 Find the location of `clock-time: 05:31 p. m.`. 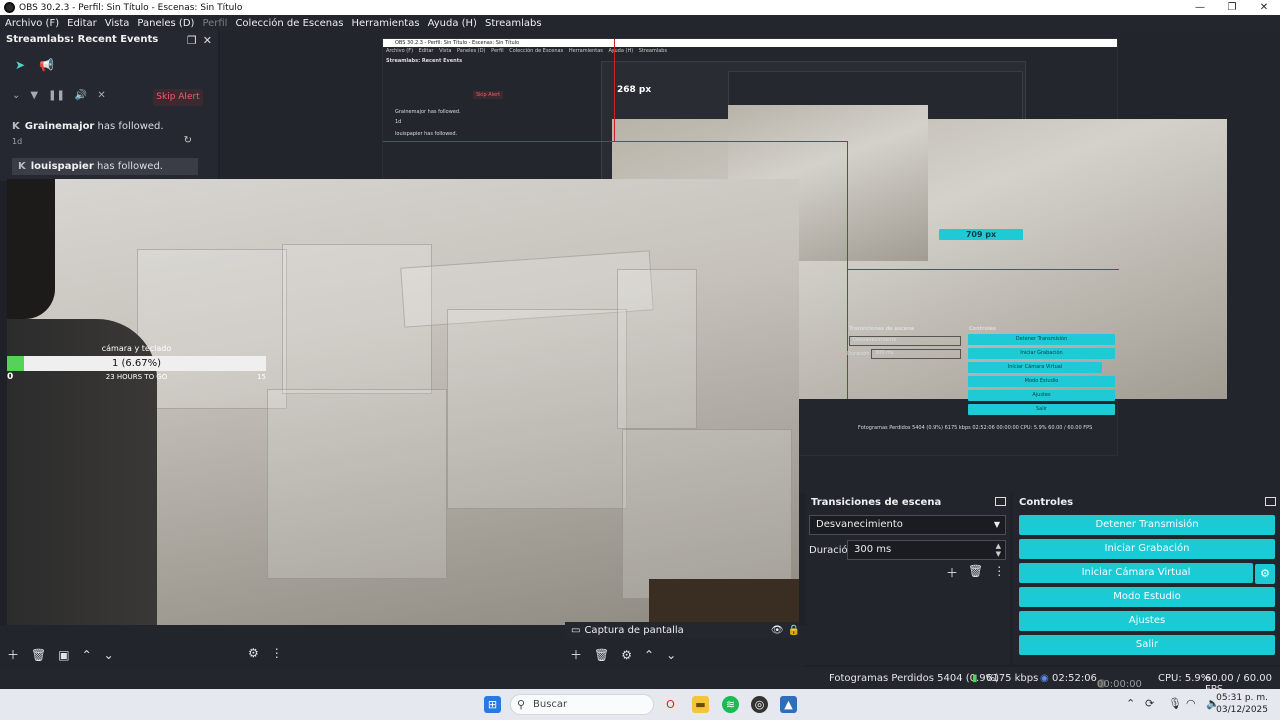

clock-time: 05:31 p. m. is located at coordinates (1242, 698).